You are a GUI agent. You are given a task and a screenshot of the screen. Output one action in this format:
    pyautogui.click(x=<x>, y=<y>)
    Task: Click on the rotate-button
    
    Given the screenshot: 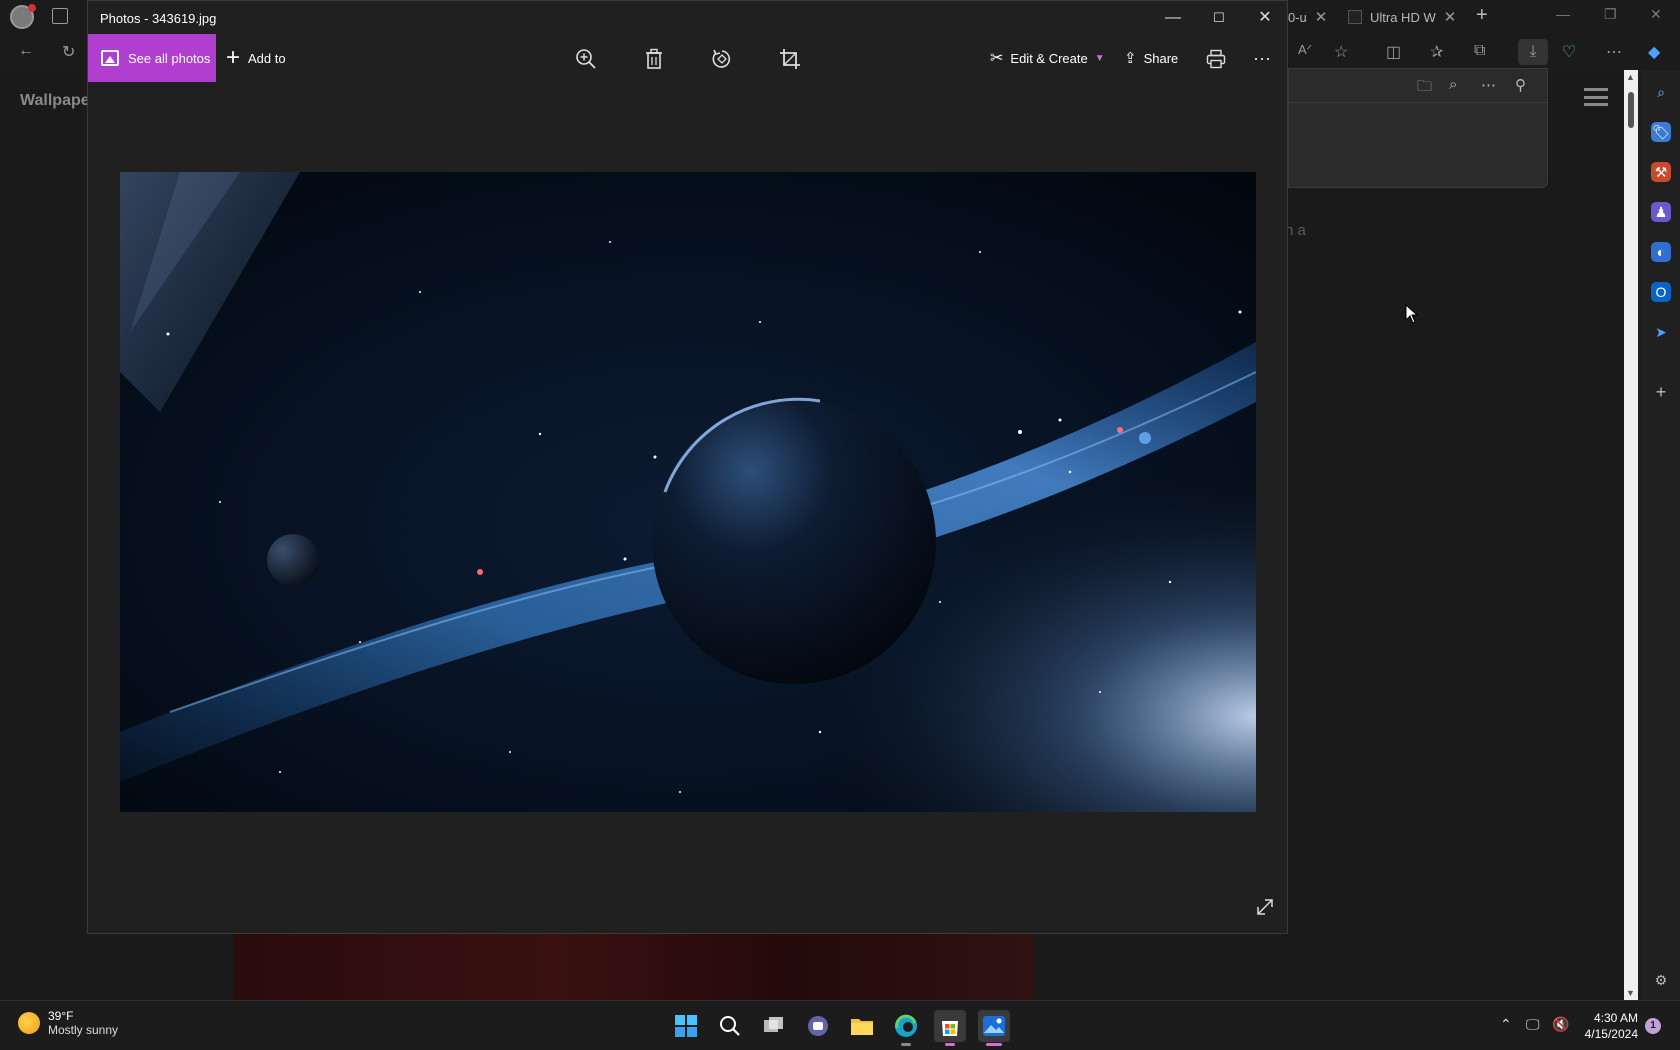 What is the action you would take?
    pyautogui.click(x=722, y=59)
    